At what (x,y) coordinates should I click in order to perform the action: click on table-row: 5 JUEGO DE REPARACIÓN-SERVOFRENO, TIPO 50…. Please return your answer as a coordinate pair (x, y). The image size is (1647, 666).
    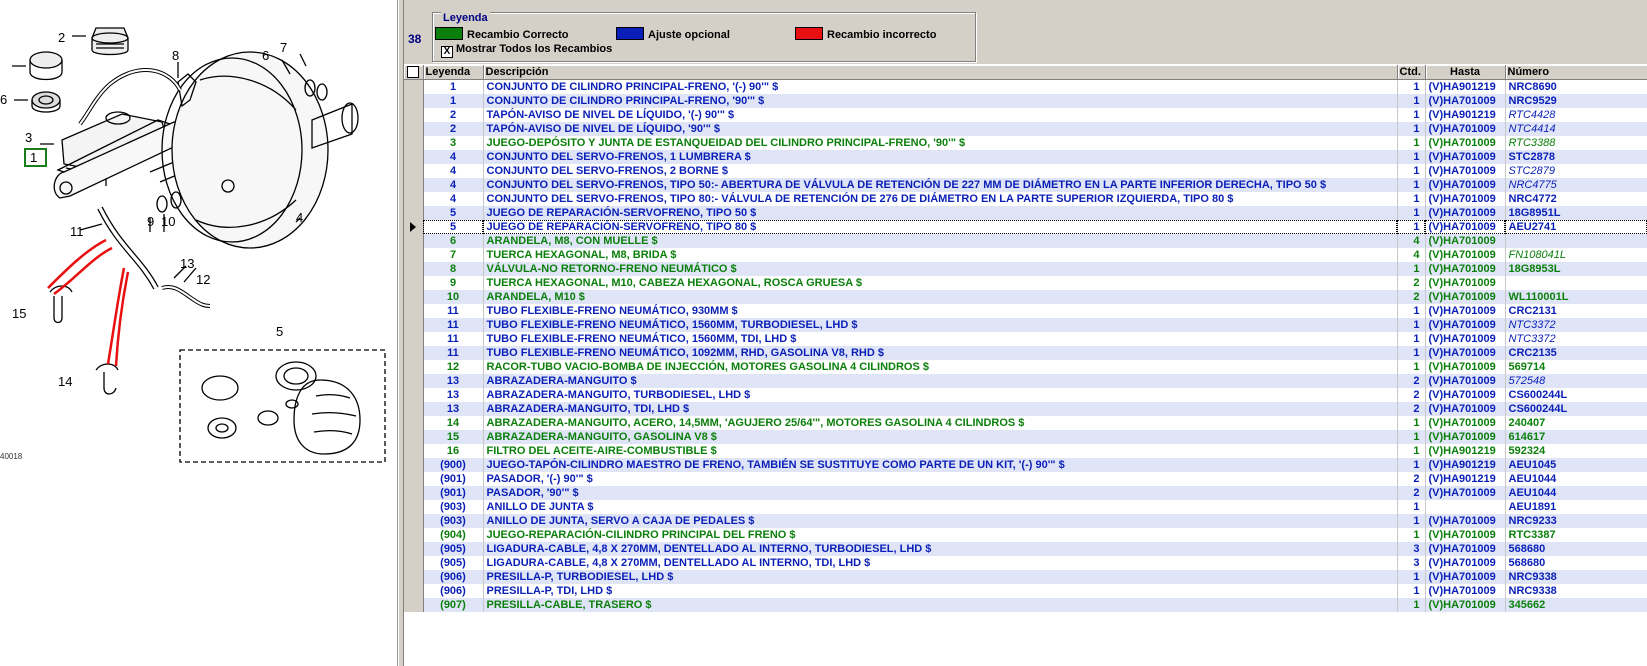
    Looking at the image, I should click on (1025, 213).